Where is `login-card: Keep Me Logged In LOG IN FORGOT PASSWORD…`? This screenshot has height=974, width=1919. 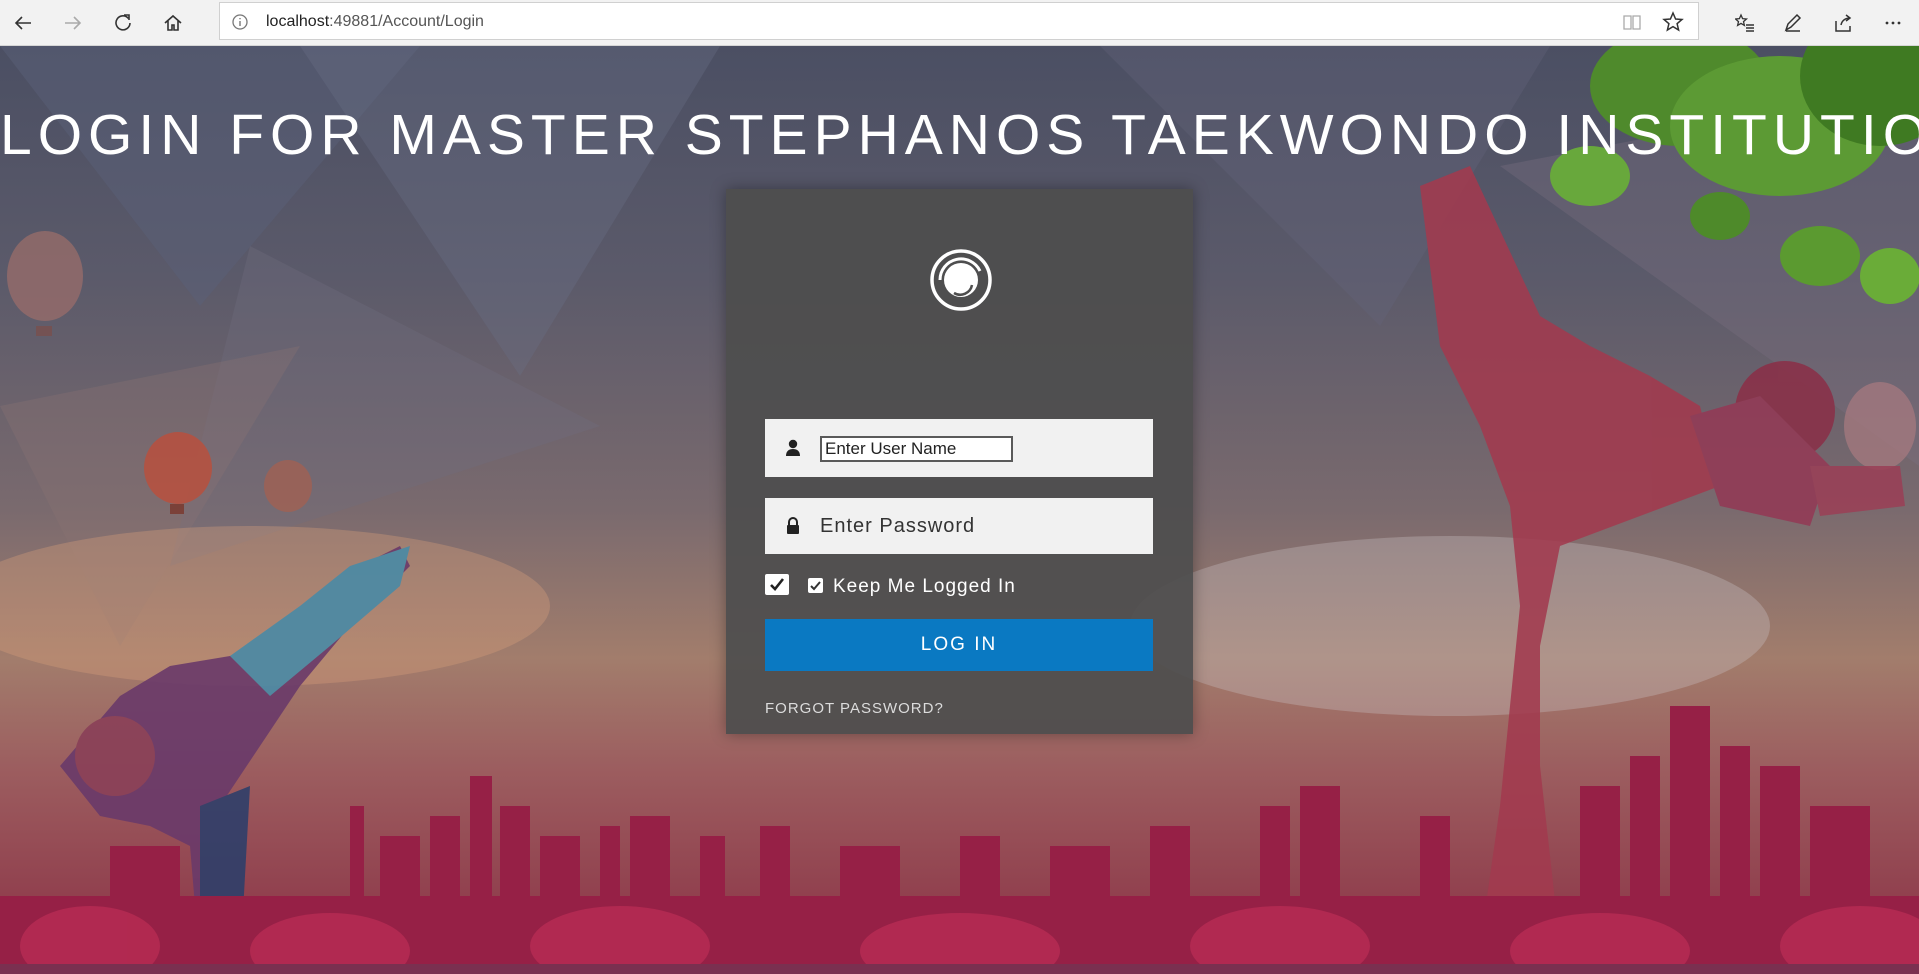 login-card: Keep Me Logged In LOG IN FORGOT PASSWORD… is located at coordinates (959, 461).